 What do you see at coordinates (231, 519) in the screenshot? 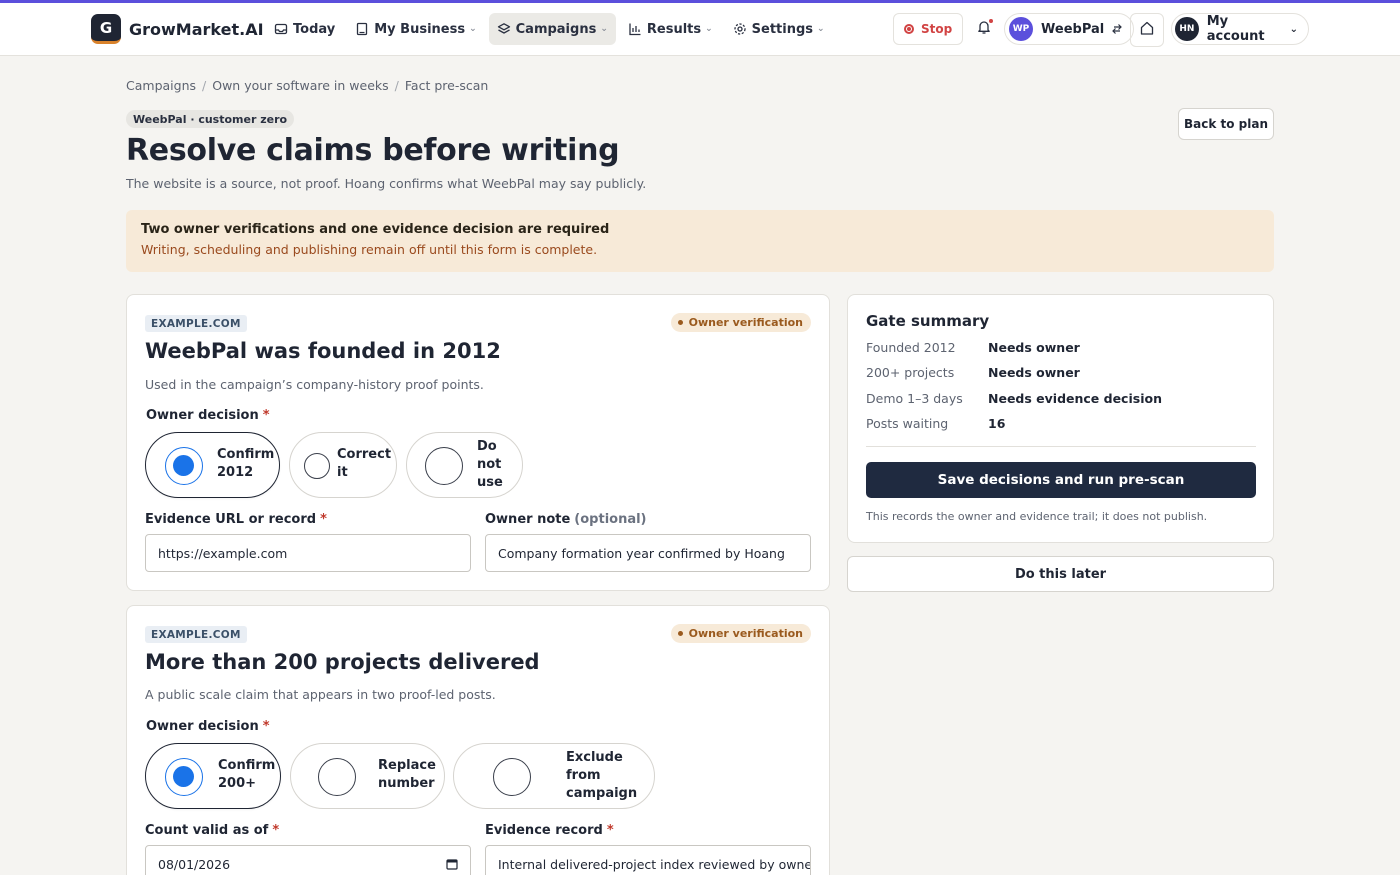
I see `evidence-url-label-text: Evidence URL or record` at bounding box center [231, 519].